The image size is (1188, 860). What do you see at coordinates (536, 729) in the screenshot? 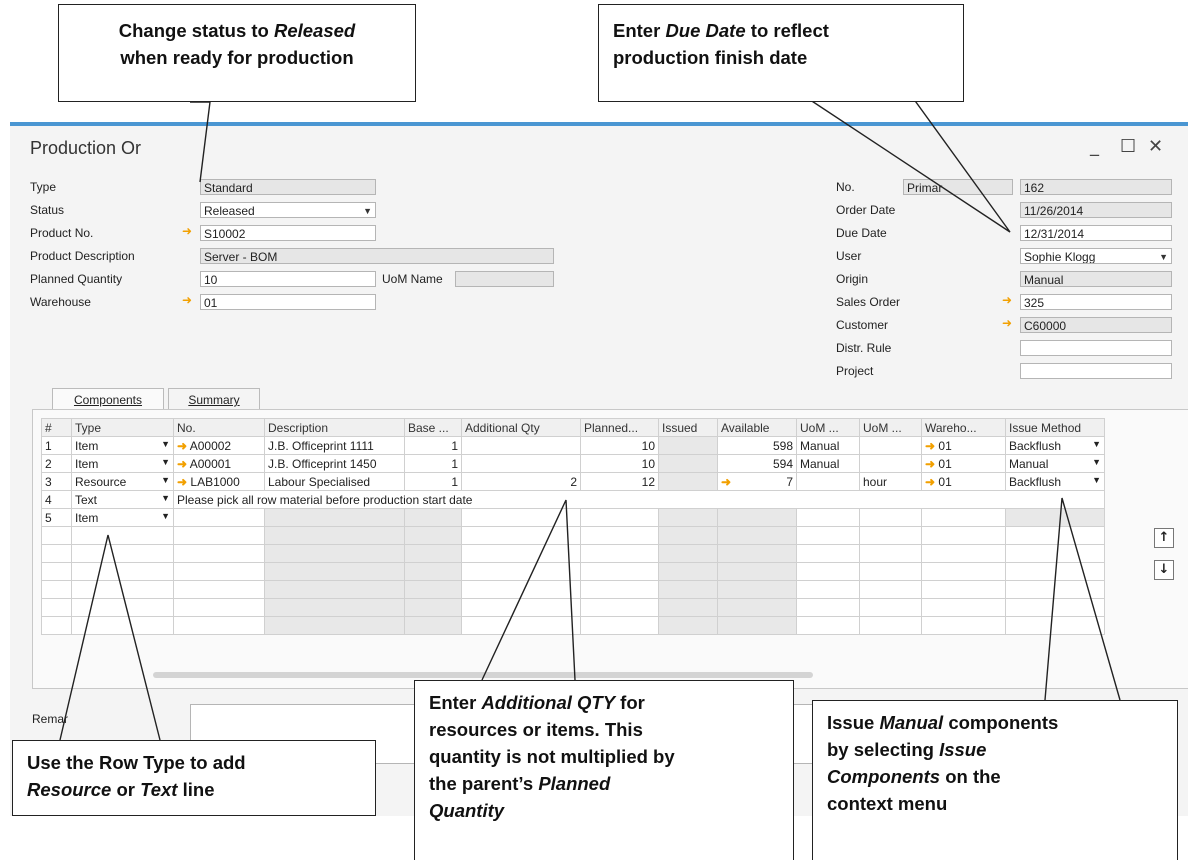
I see `callout-text: resources or items. This` at bounding box center [536, 729].